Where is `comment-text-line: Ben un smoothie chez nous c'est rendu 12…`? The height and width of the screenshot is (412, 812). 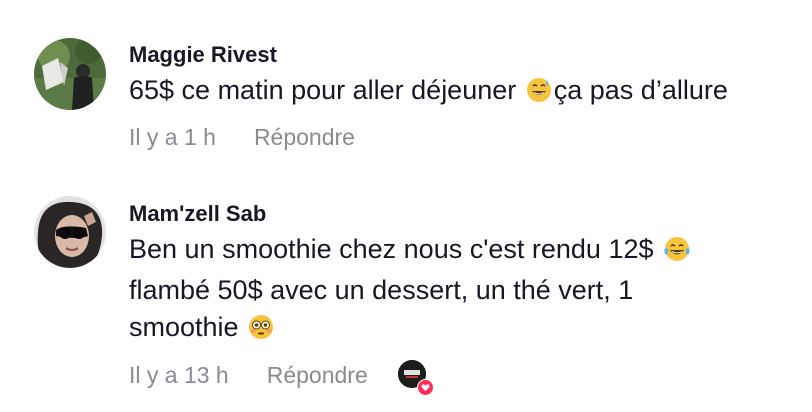 comment-text-line: Ben un smoothie chez nous c'est rendu 12… is located at coordinates (465, 251).